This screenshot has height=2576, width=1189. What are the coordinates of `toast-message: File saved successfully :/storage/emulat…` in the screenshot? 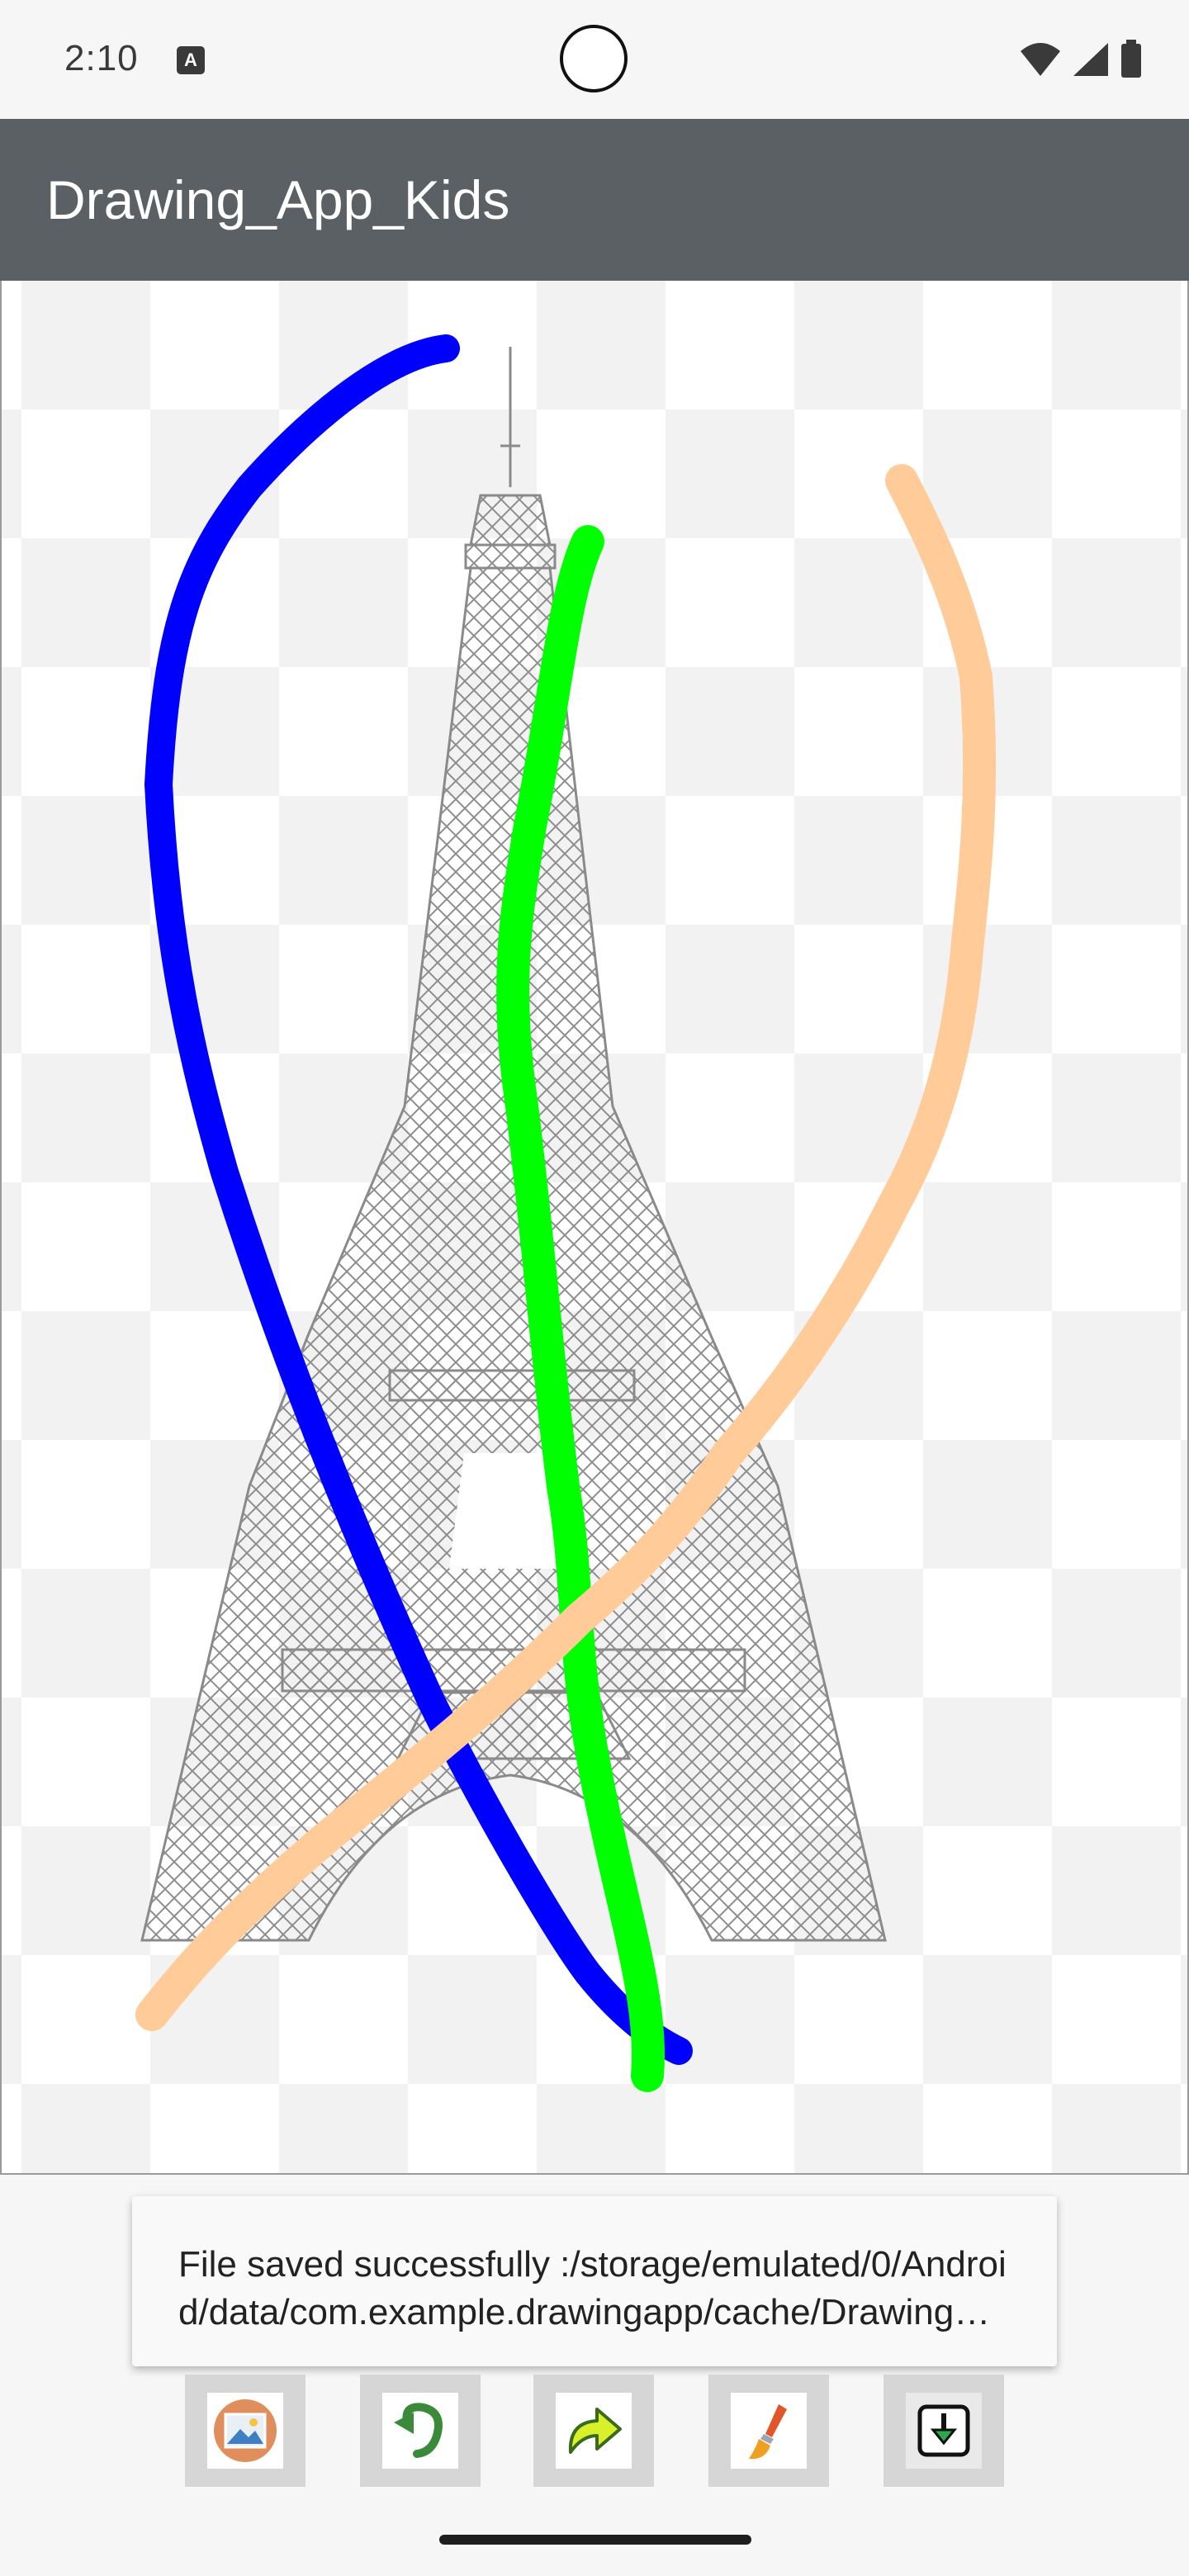 It's located at (592, 2288).